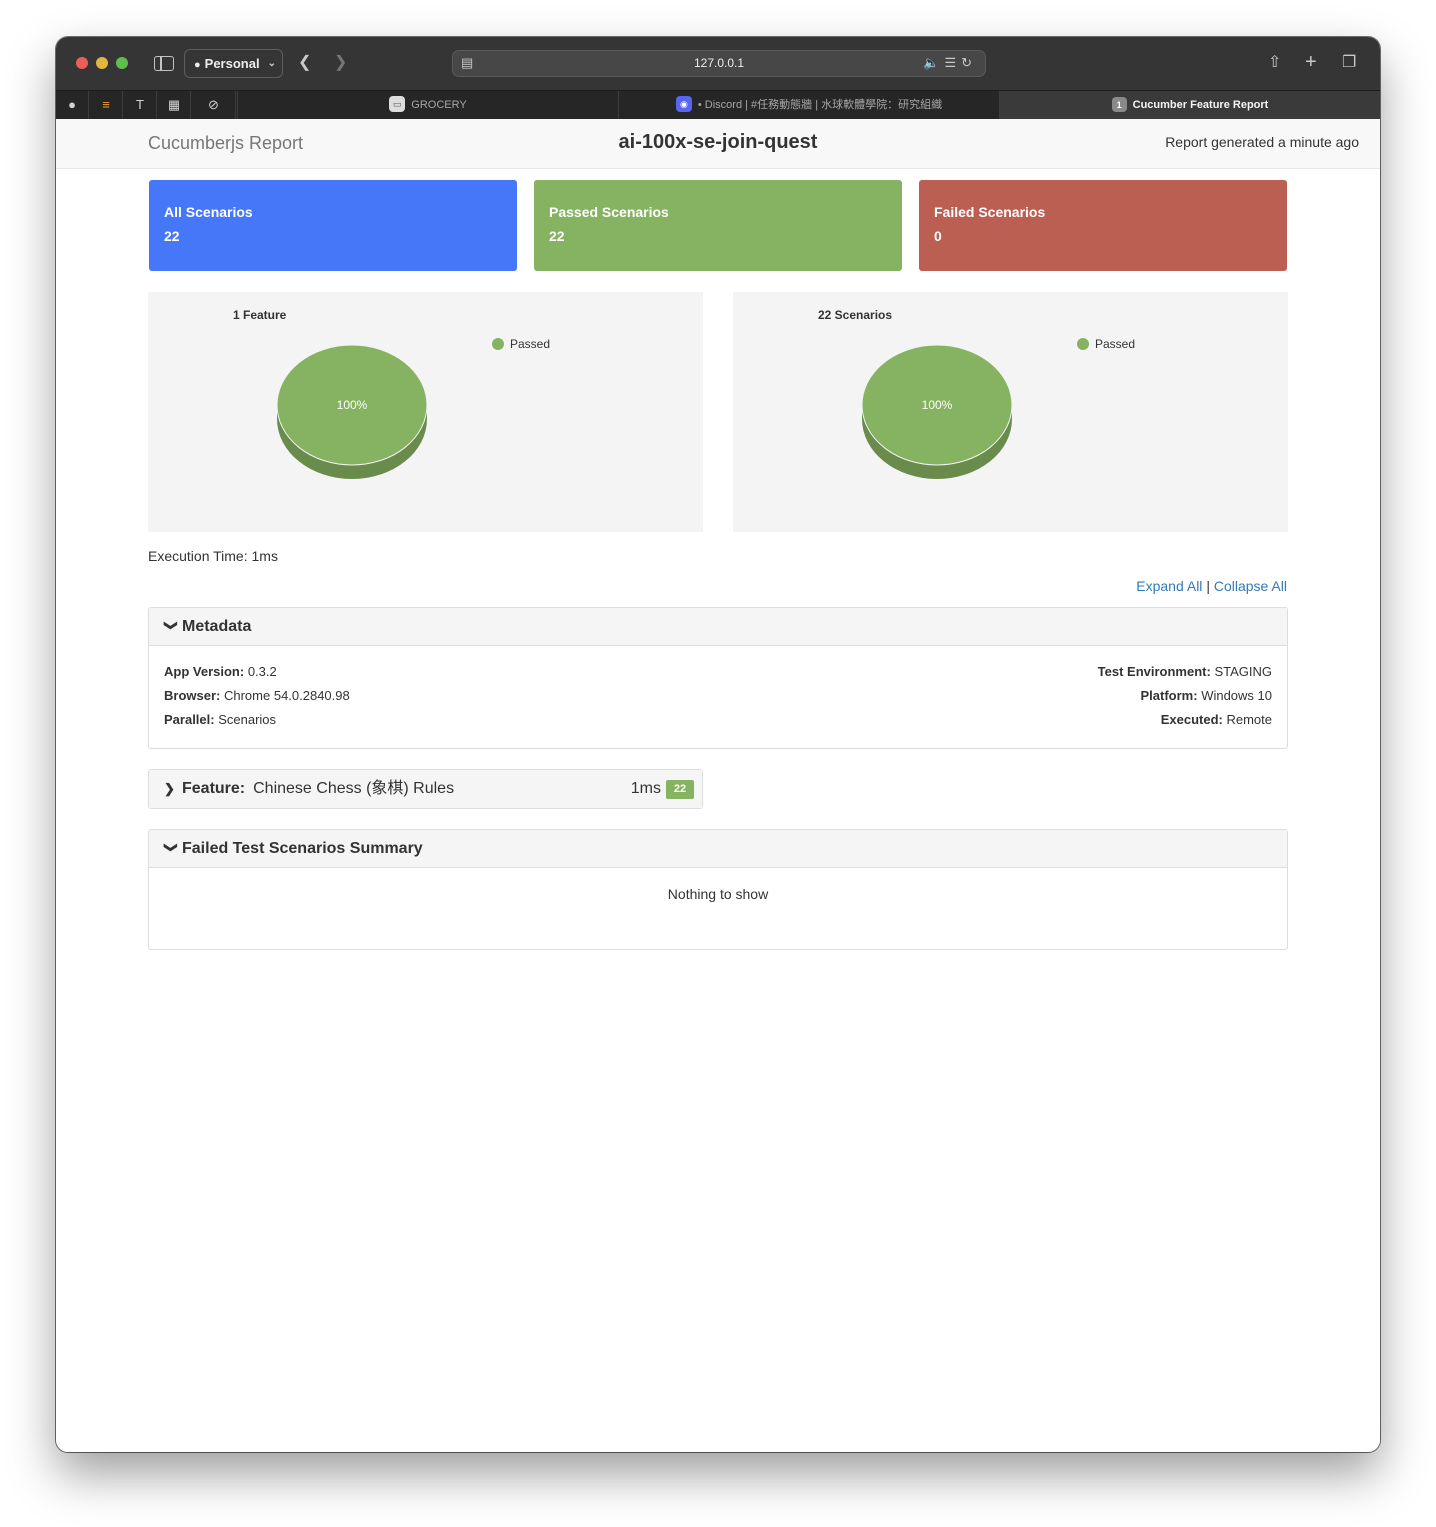 The image size is (1436, 1527). I want to click on new-tab-icon: +, so click(1311, 62).